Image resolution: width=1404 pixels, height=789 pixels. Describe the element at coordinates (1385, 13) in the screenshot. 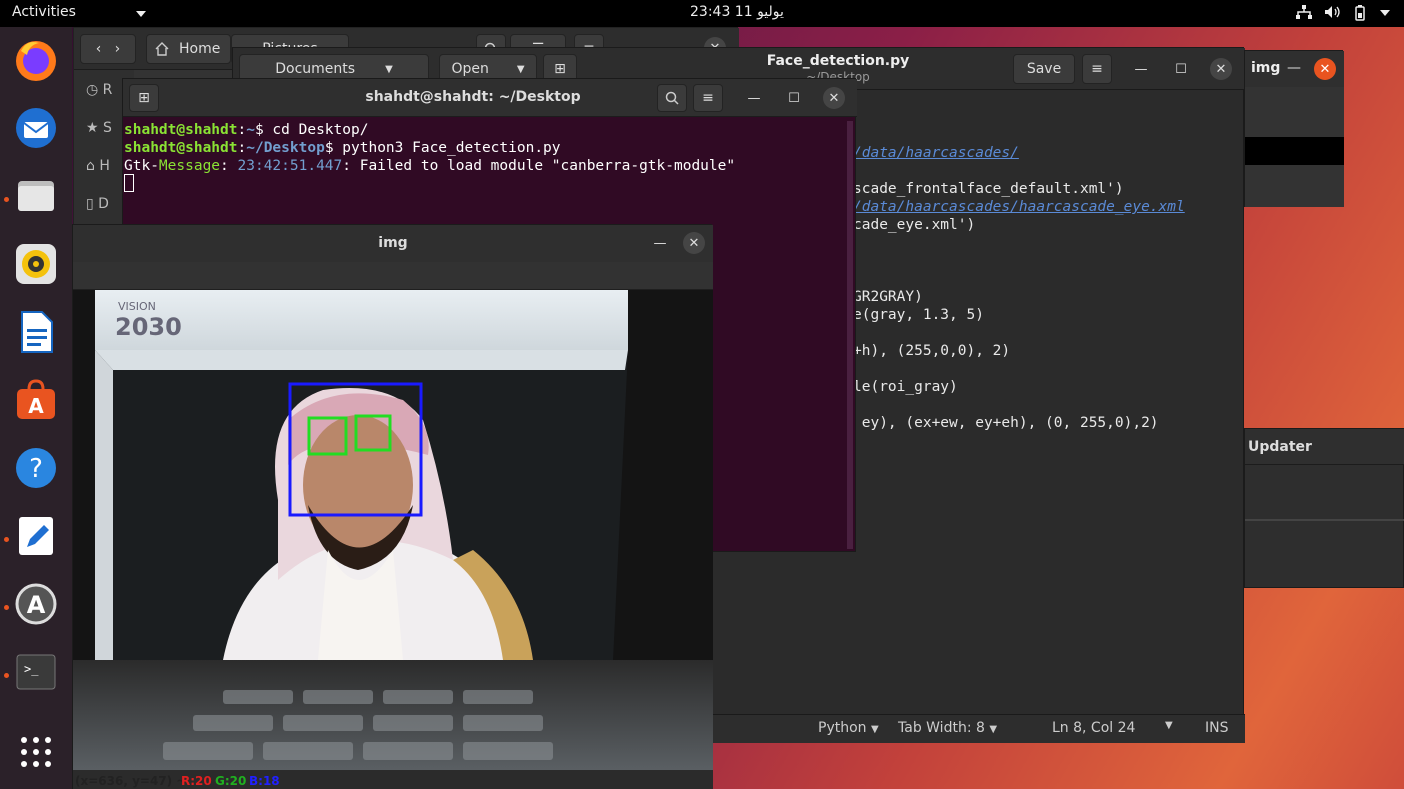

I see `system-menu-chevron-icon` at that location.